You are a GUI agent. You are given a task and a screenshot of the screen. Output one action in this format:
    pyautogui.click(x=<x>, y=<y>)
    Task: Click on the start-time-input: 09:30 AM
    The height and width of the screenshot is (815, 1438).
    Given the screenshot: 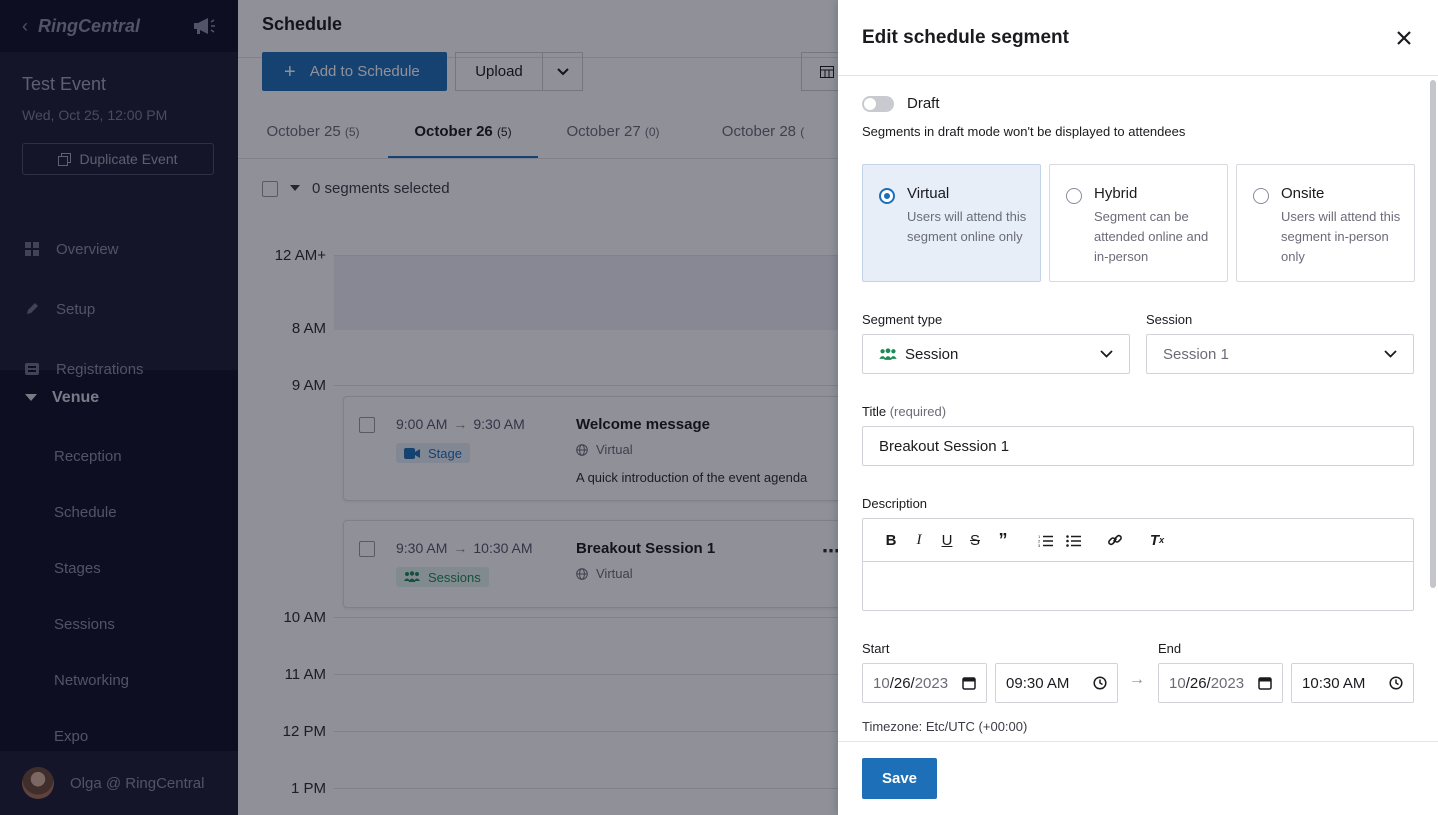 What is the action you would take?
    pyautogui.click(x=1056, y=683)
    